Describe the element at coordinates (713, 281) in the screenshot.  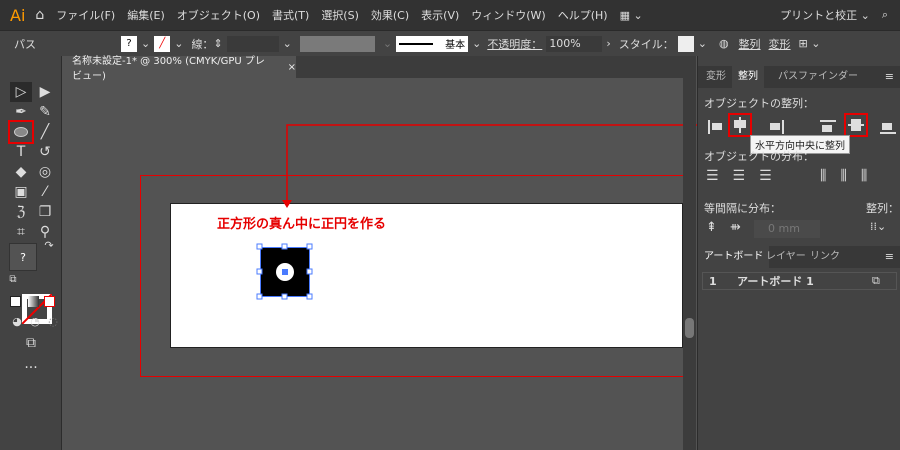
I see `artboard-index: 1` at that location.